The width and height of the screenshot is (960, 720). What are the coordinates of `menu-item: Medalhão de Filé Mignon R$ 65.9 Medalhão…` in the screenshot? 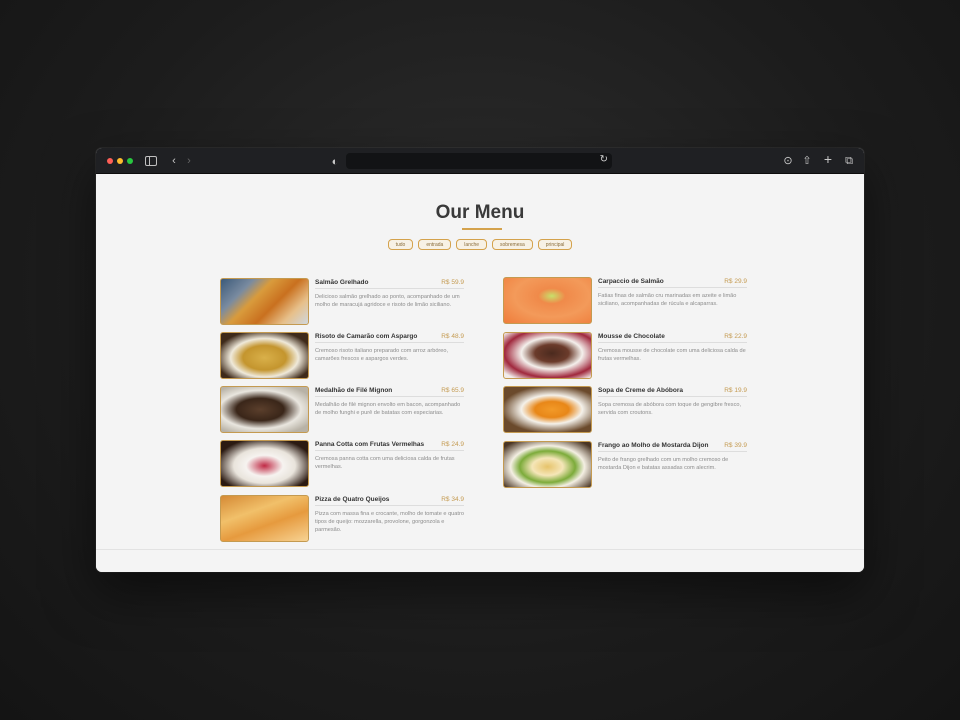 It's located at (342, 410).